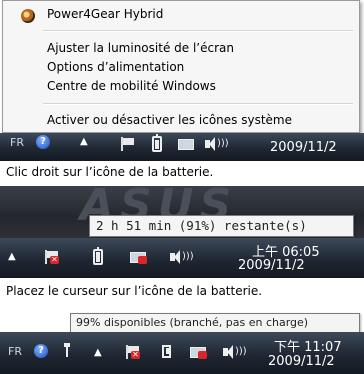 The height and width of the screenshot is (374, 364). Describe the element at coordinates (110, 172) in the screenshot. I see `caption-right-click: Clic droit sur l’icône de la batterie.` at that location.